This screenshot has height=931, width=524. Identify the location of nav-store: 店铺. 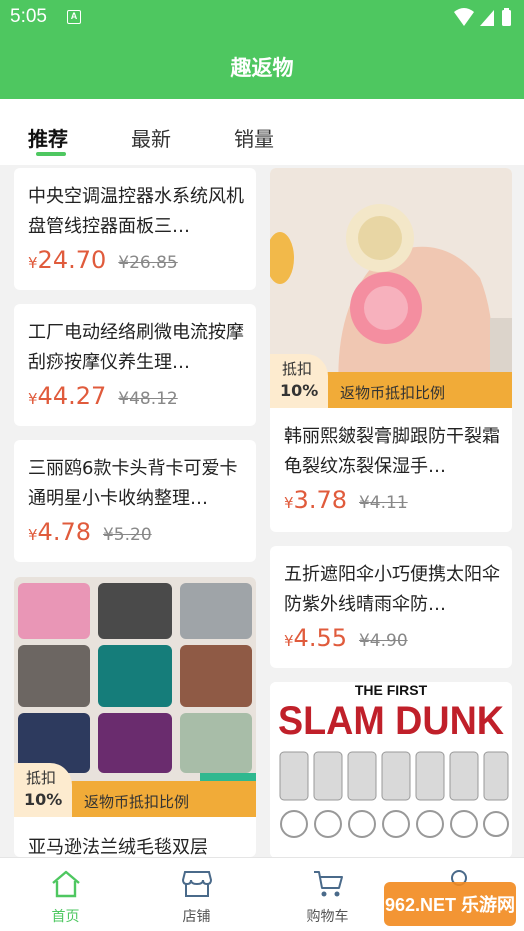
(196, 894).